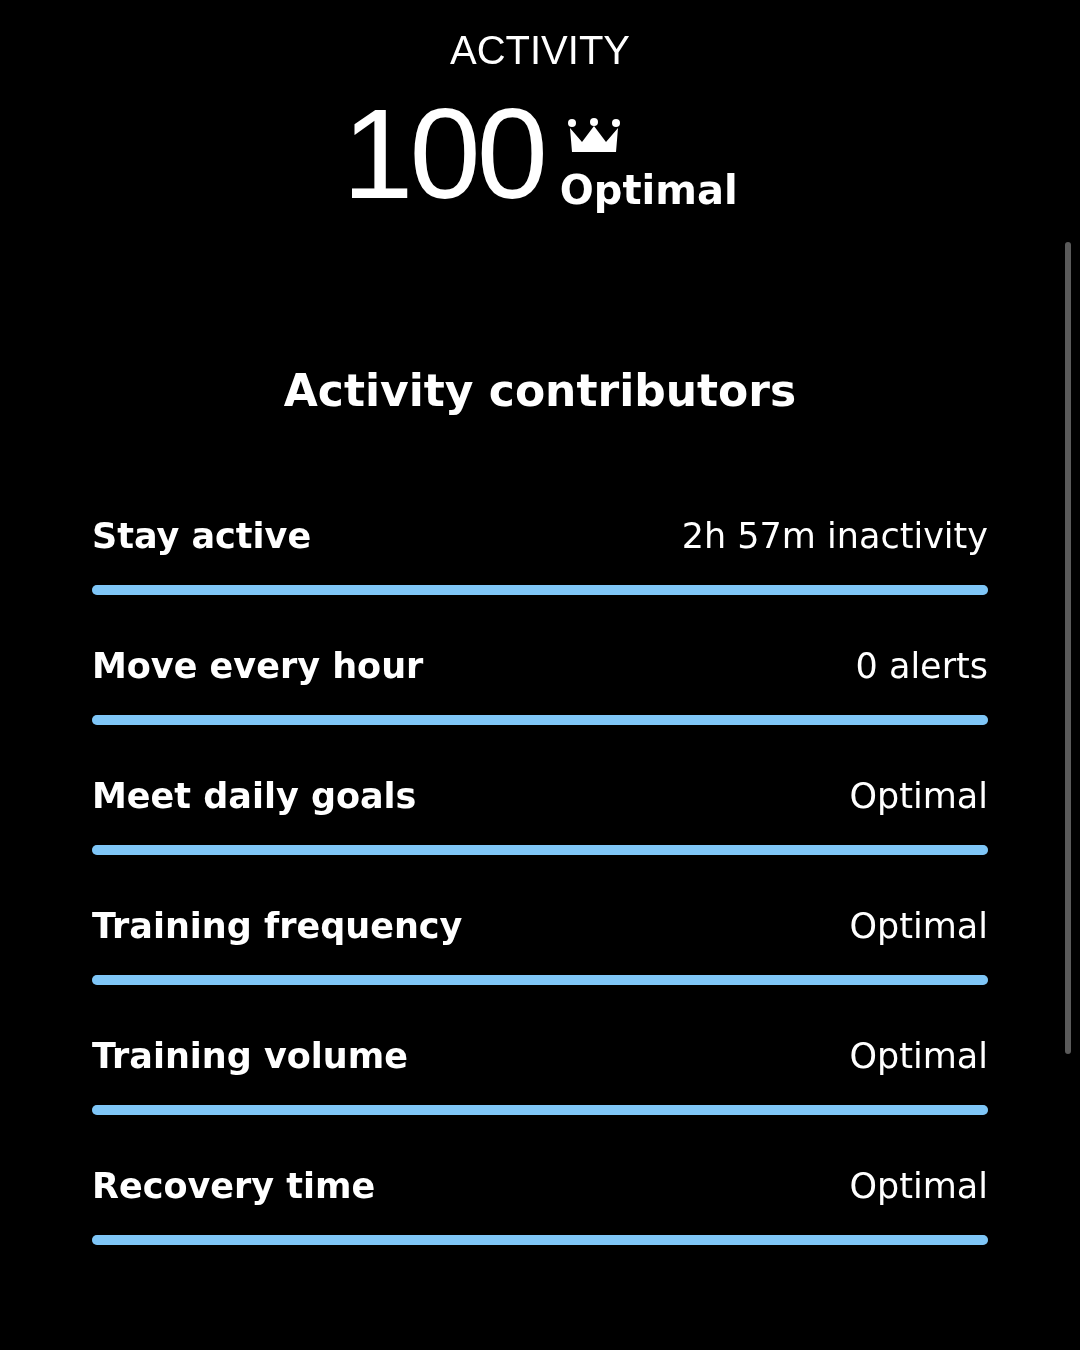 The image size is (1080, 1350). I want to click on contributor-name: Recovery time, so click(234, 1186).